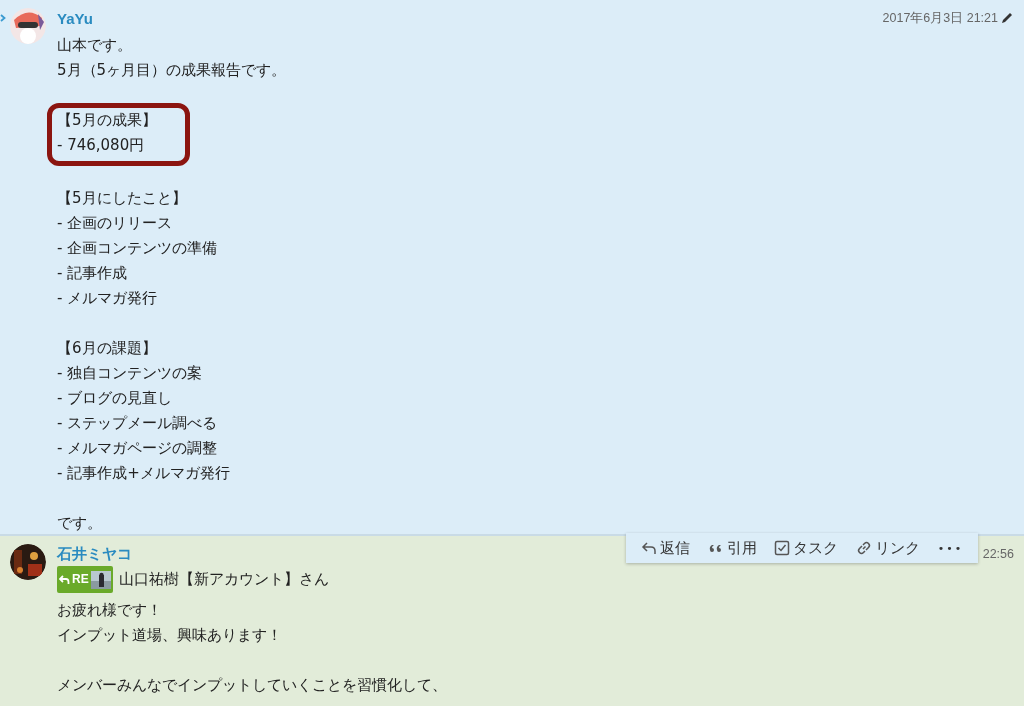 The height and width of the screenshot is (706, 1024). I want to click on message-line: 5月（5ヶ月目）の成果報告です。, so click(172, 70).